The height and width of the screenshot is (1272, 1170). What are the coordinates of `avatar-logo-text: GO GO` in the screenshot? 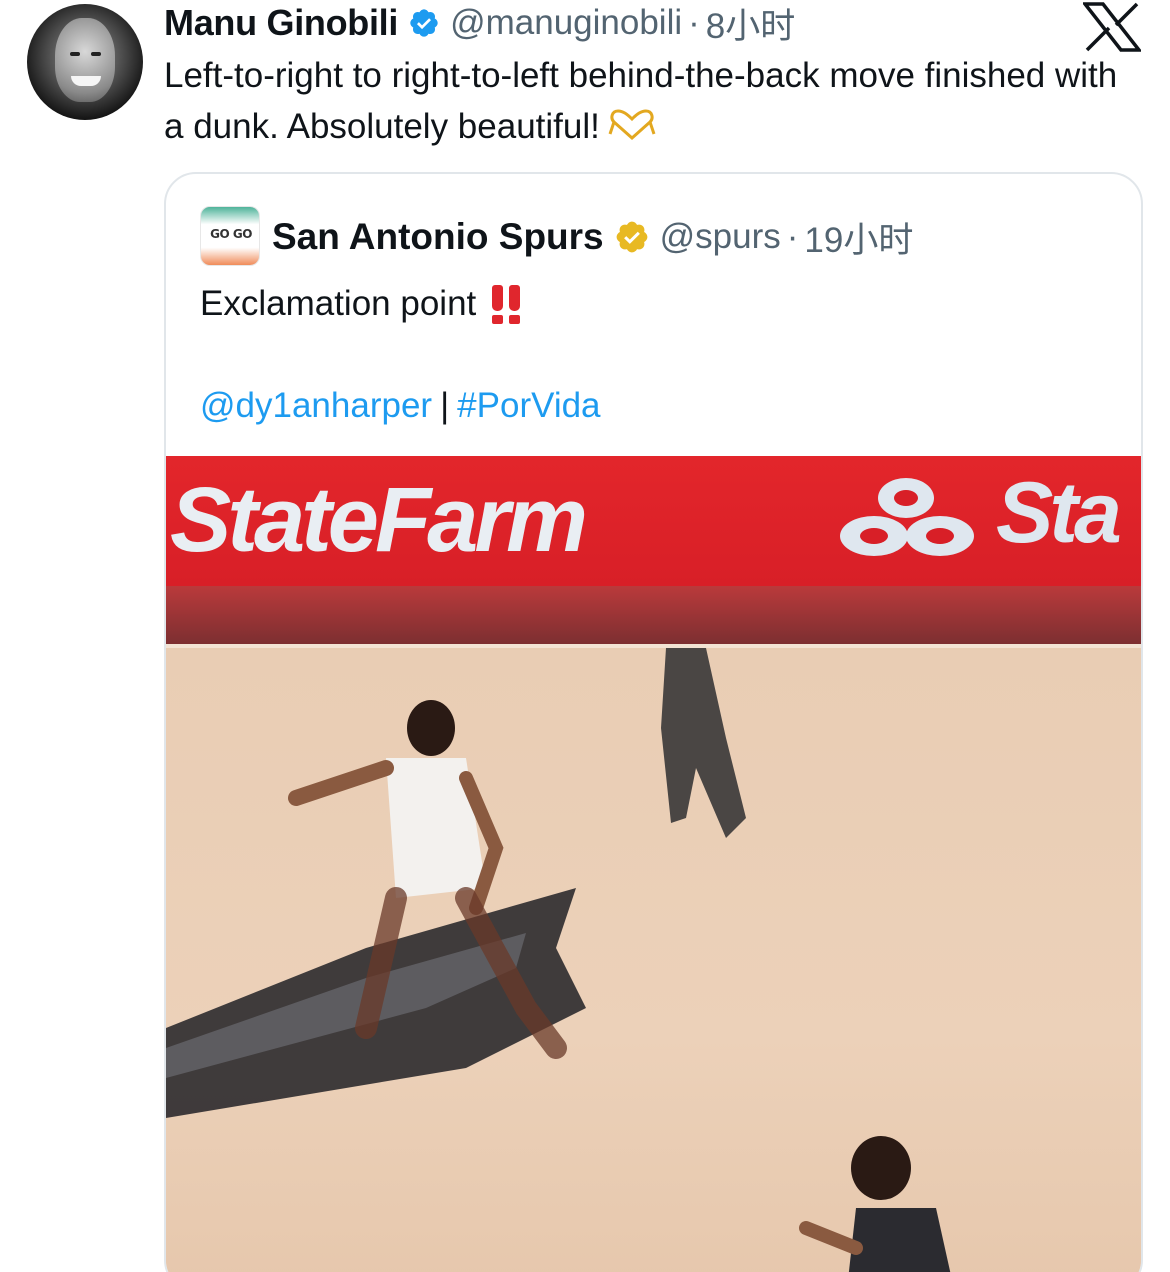 It's located at (231, 234).